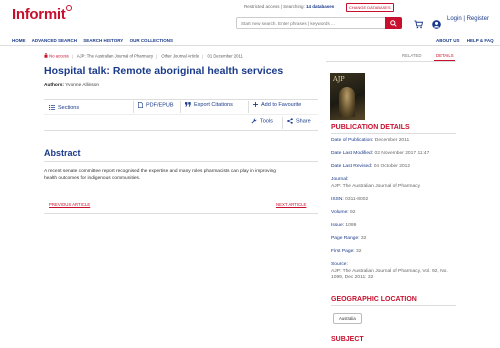  Describe the element at coordinates (337, 199) in the screenshot. I see `issn-label: ISSN:` at that location.